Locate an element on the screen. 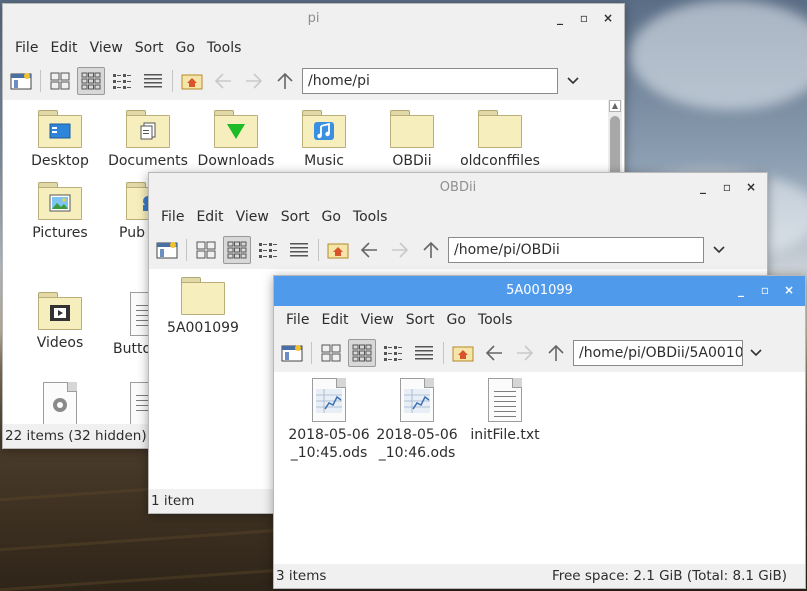  status-text: 22 items (32 hidden) is located at coordinates (76, 436).